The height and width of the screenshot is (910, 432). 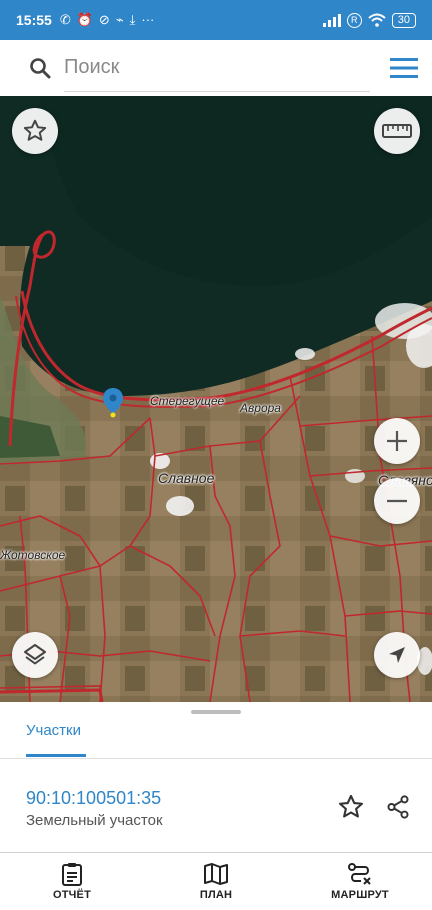 What do you see at coordinates (132, 19) in the screenshot?
I see `download-icon: ⤓` at bounding box center [132, 19].